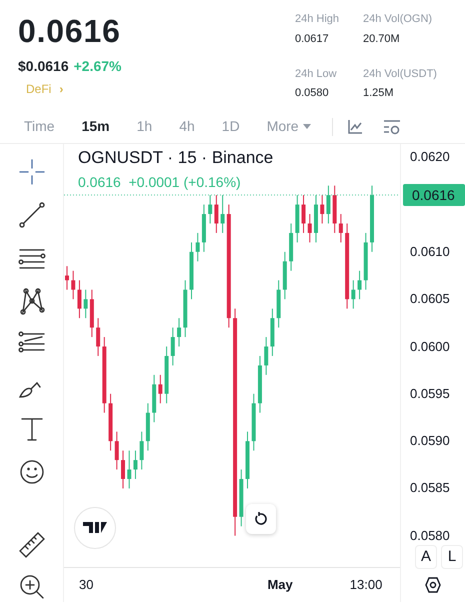  Describe the element at coordinates (366, 585) in the screenshot. I see `time-tick: 13:00` at that location.